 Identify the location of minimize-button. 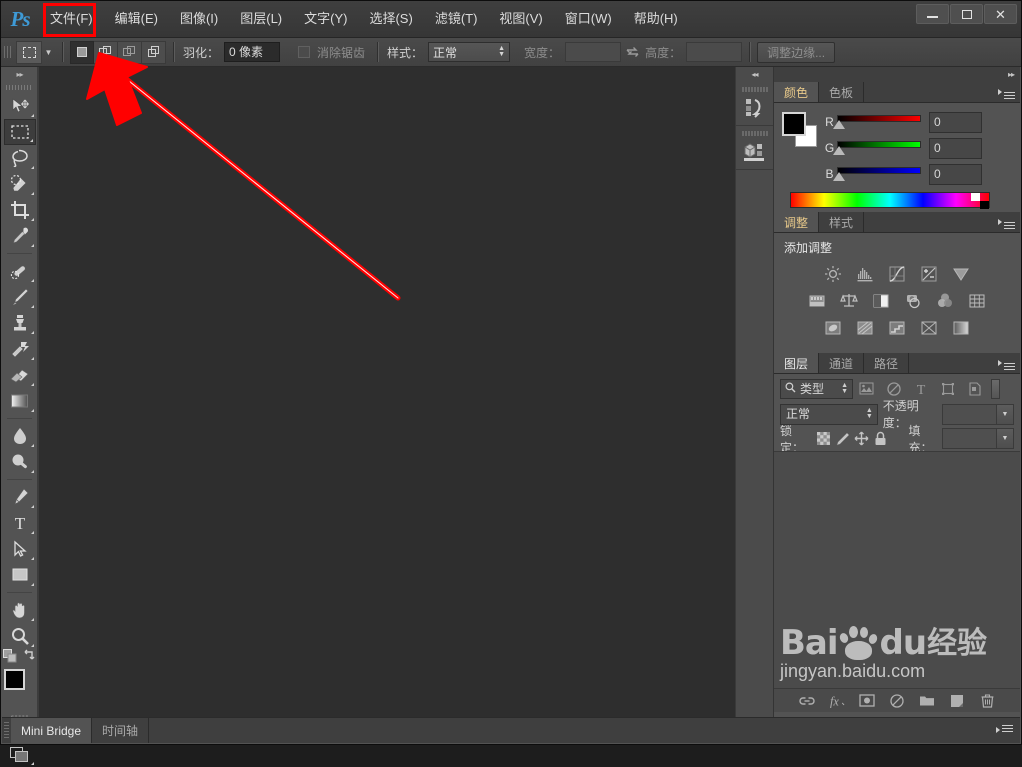
(932, 14).